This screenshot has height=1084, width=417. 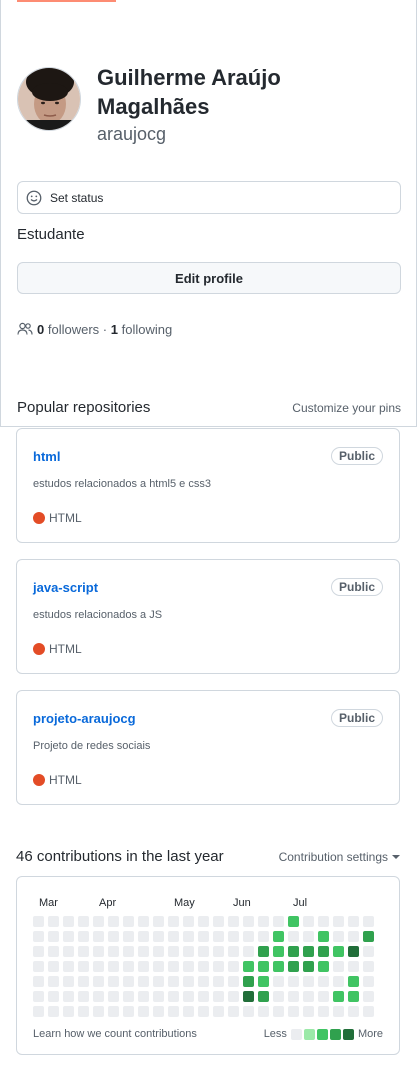 What do you see at coordinates (65, 587) in the screenshot?
I see `repo-name-link: java-script` at bounding box center [65, 587].